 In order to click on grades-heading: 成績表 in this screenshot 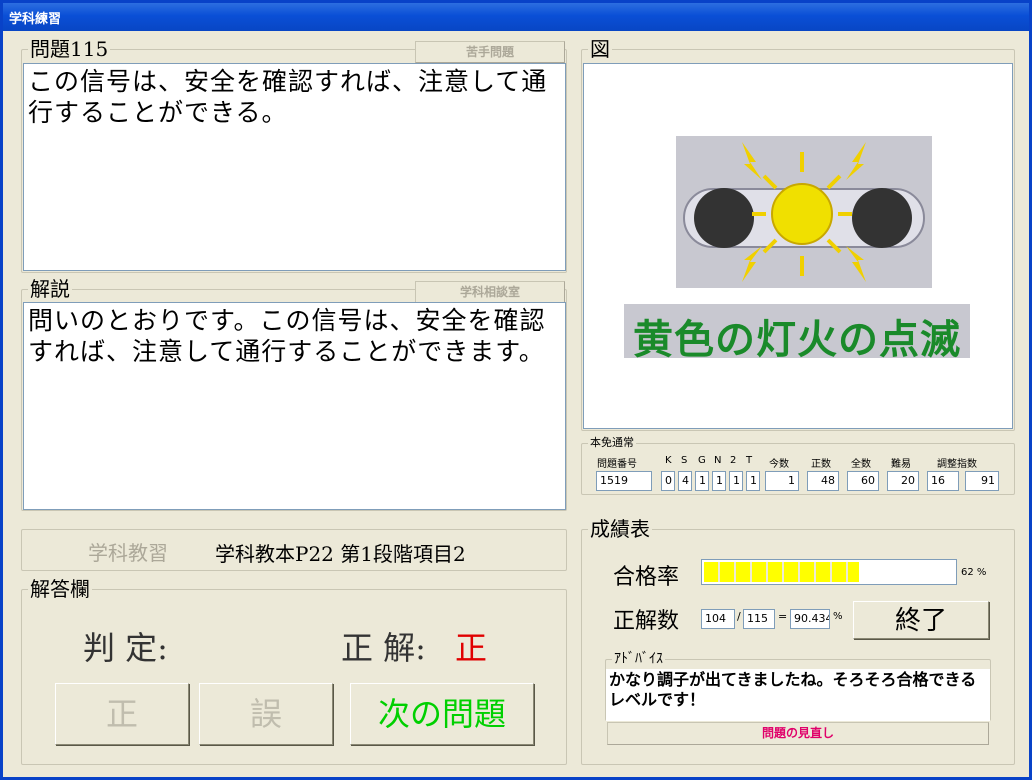, I will do `click(620, 529)`.